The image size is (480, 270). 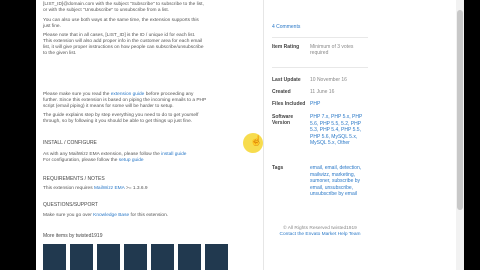 What do you see at coordinates (278, 168) in the screenshot?
I see `tags-label: Tags` at bounding box center [278, 168].